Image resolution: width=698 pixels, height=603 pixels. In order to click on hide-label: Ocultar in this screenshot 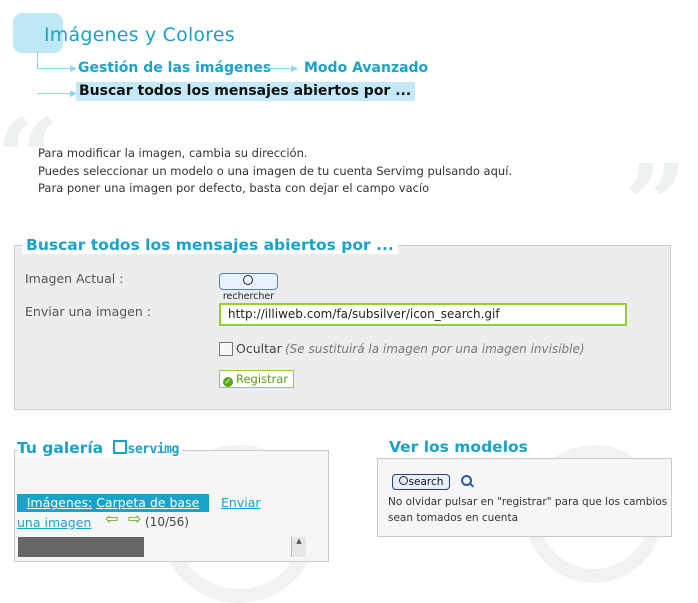, I will do `click(259, 348)`.